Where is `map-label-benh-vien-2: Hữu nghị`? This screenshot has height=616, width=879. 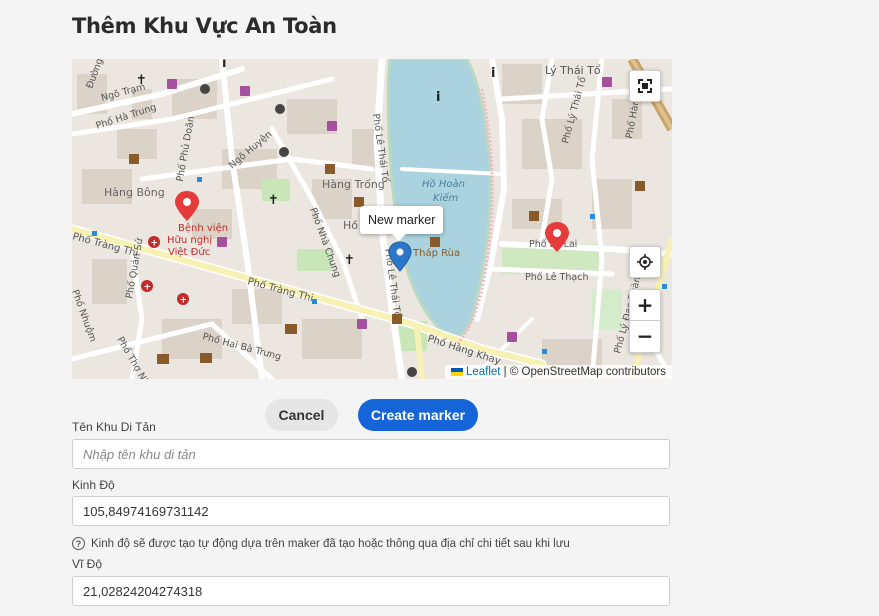
map-label-benh-vien-2: Hữu nghị is located at coordinates (189, 240).